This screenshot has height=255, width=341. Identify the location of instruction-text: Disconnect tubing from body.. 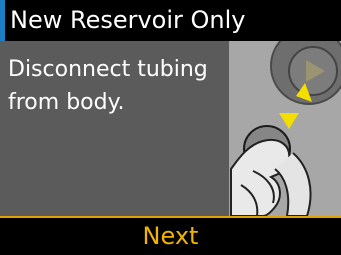
(108, 86).